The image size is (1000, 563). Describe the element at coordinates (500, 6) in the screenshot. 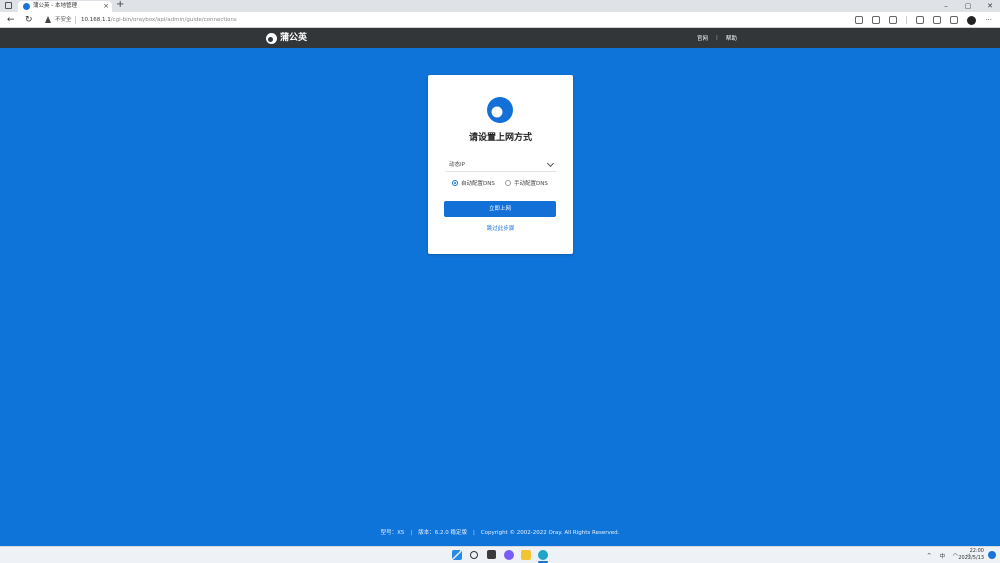

I see `browser-tab-bar: 蒲公英 - 本地管理 × + – ▢ ✕` at that location.